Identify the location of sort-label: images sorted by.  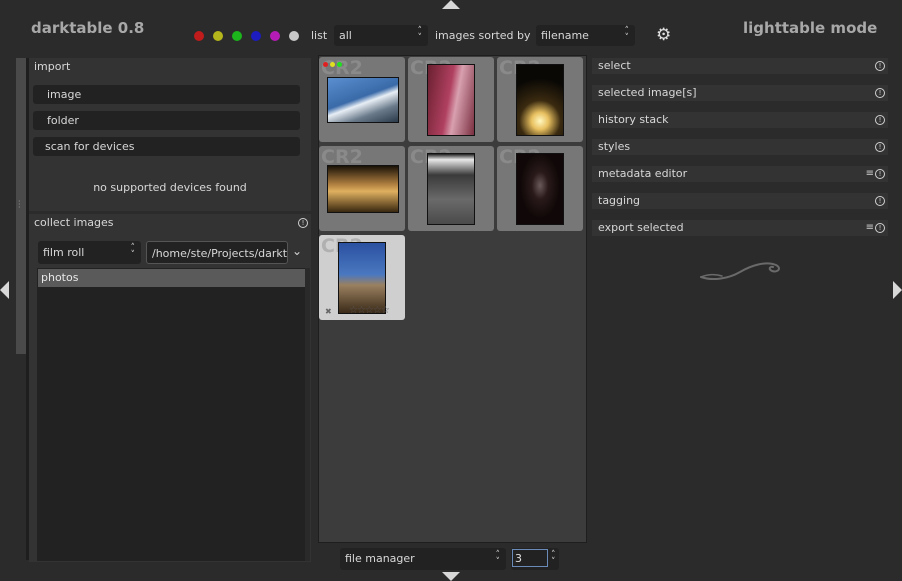
(483, 35).